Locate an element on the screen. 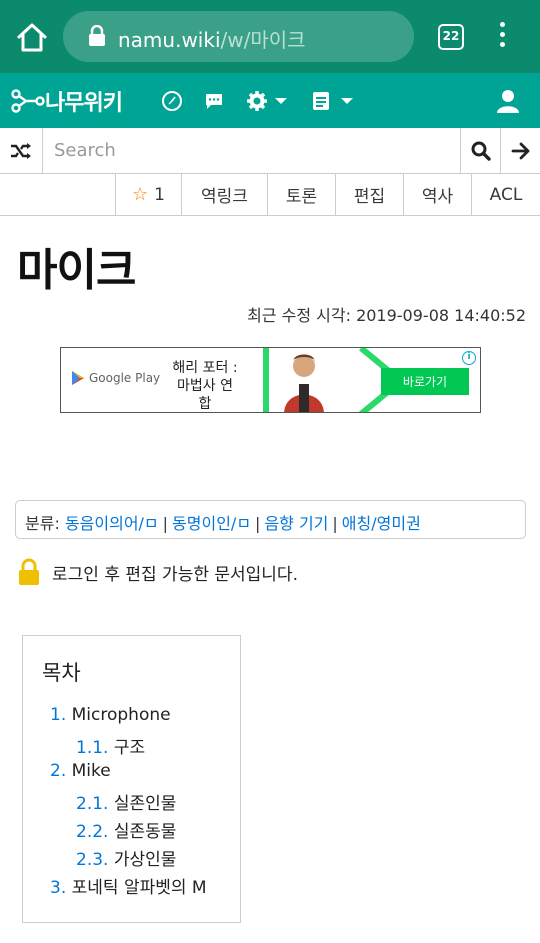 This screenshot has width=540, height=943. toc-number: 1. is located at coordinates (58, 715).